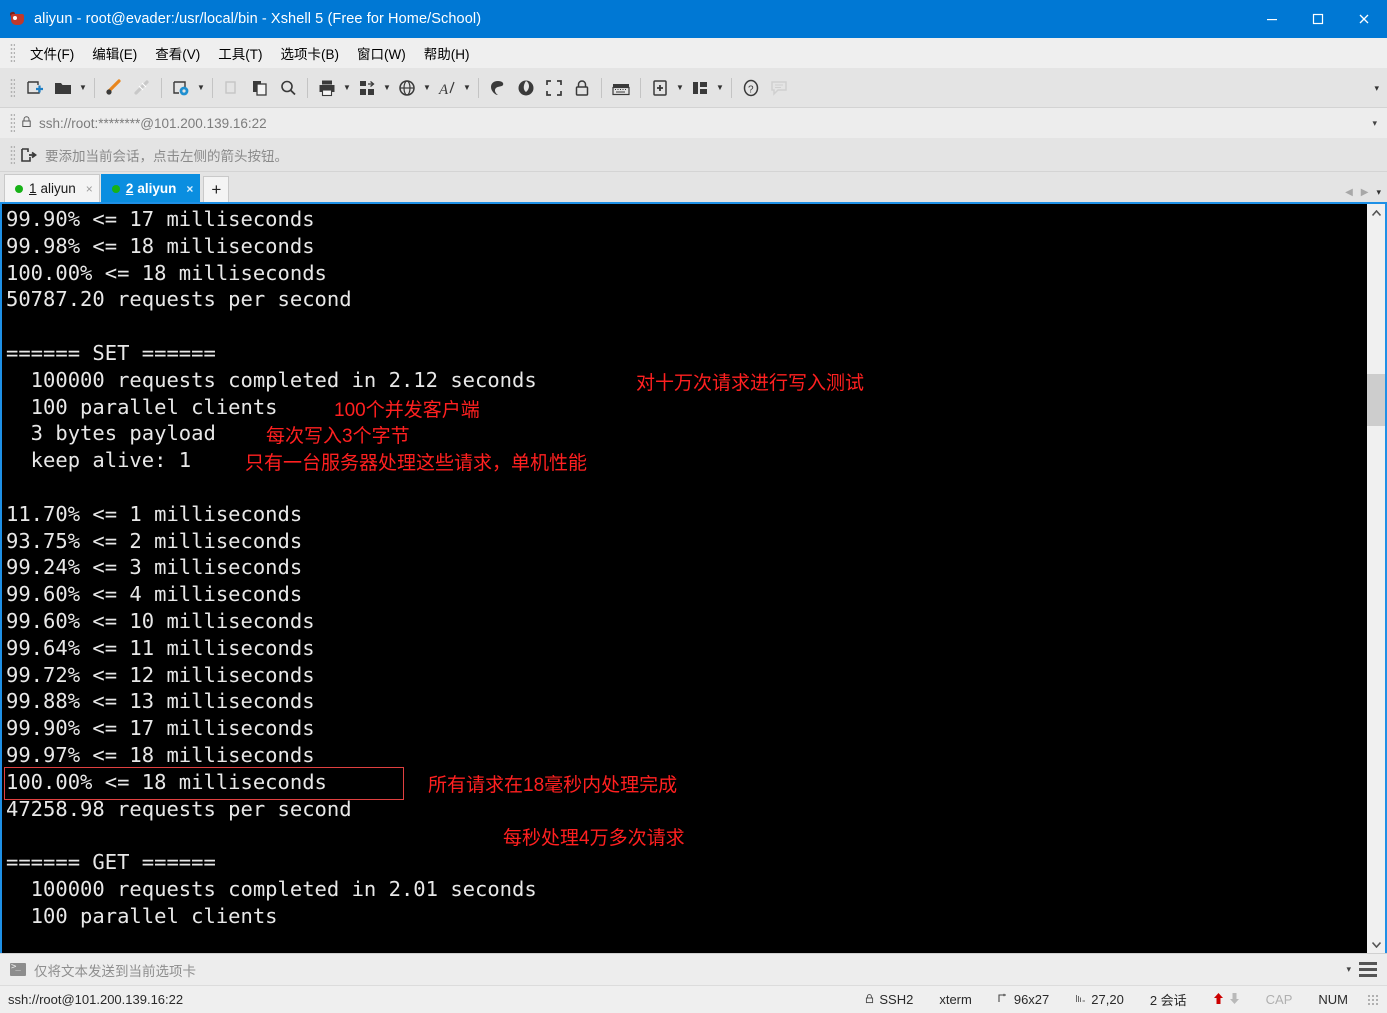 The image size is (1387, 1013). I want to click on font-icon: A, so click(447, 88).